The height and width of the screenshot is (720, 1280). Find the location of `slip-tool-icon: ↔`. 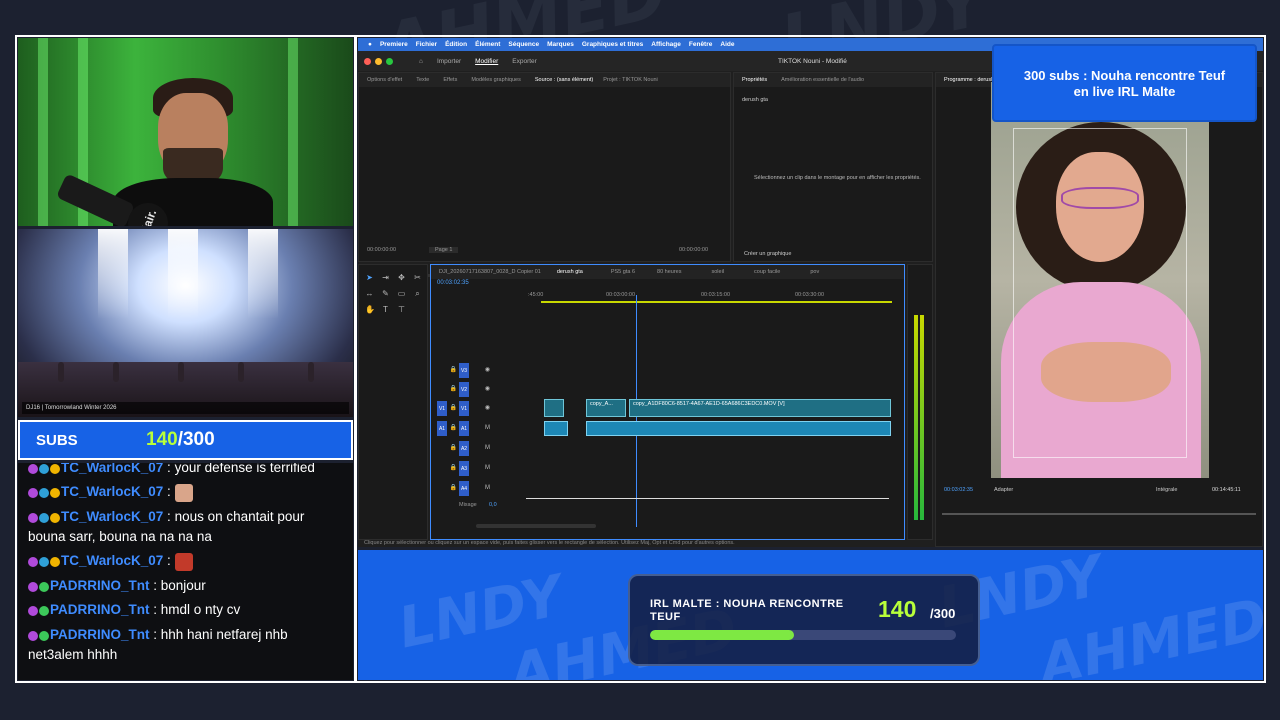

slip-tool-icon: ↔ is located at coordinates (369, 293).